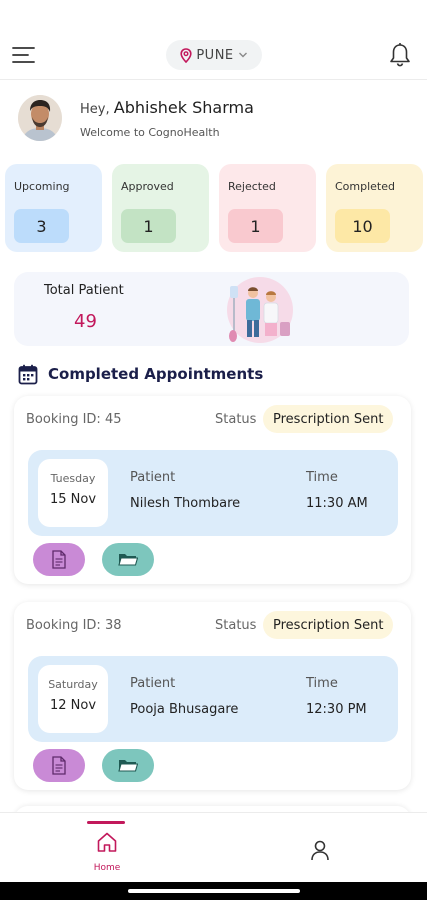 This screenshot has height=900, width=427. What do you see at coordinates (185, 503) in the screenshot?
I see `patient-name: Nilesh Thombare` at bounding box center [185, 503].